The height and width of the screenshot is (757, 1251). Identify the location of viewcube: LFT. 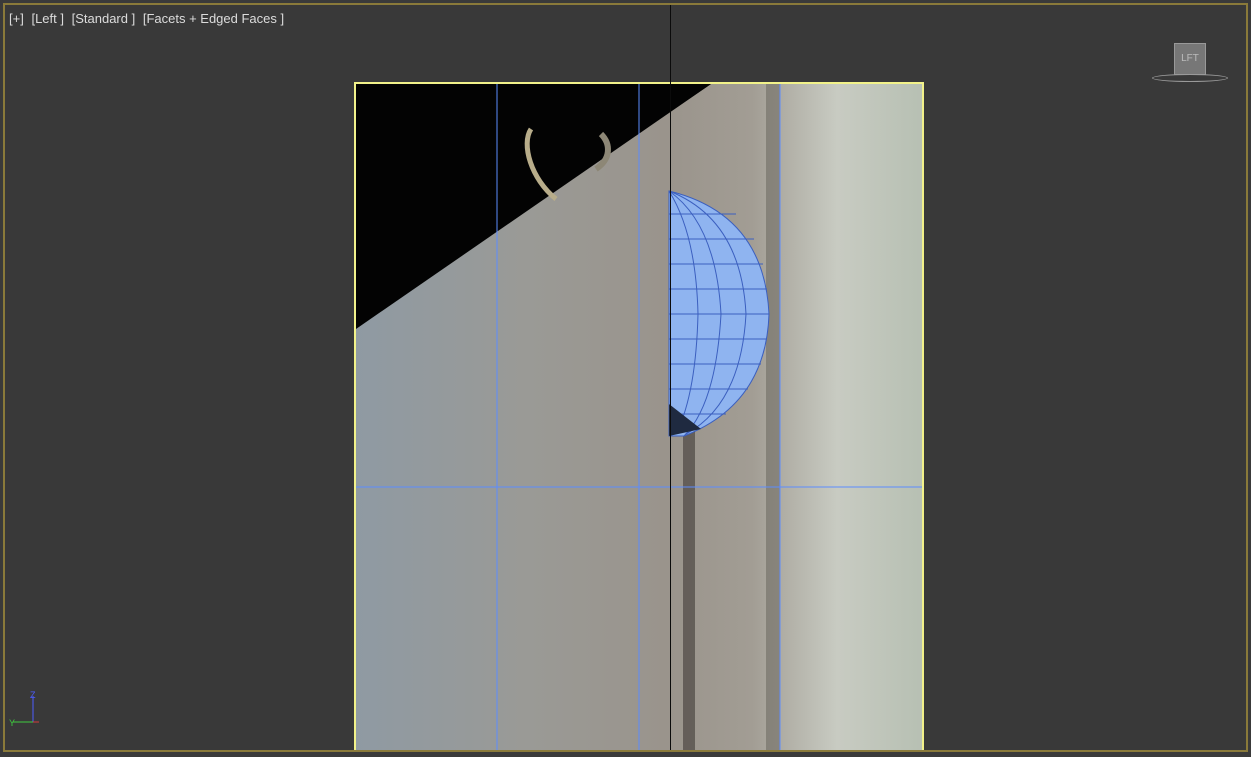
(1190, 65).